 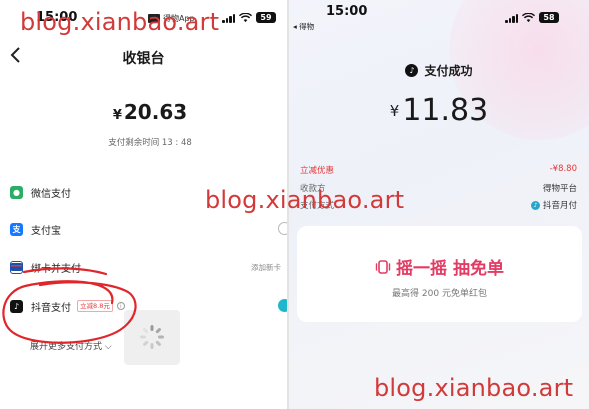 I want to click on douyin-pay-icon: ♪, so click(x=16, y=306).